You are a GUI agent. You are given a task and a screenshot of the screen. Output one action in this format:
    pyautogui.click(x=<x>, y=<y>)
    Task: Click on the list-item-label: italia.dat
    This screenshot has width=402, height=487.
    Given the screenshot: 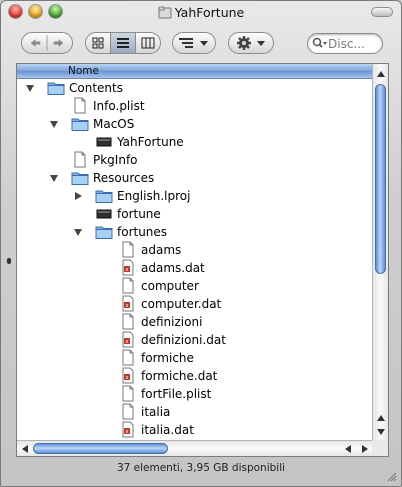 What is the action you would take?
    pyautogui.click(x=167, y=430)
    